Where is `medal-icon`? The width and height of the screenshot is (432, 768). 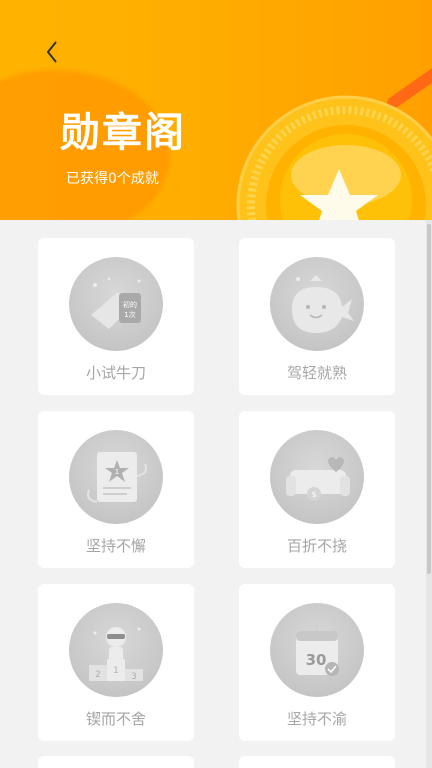
medal-icon is located at coordinates (334, 157).